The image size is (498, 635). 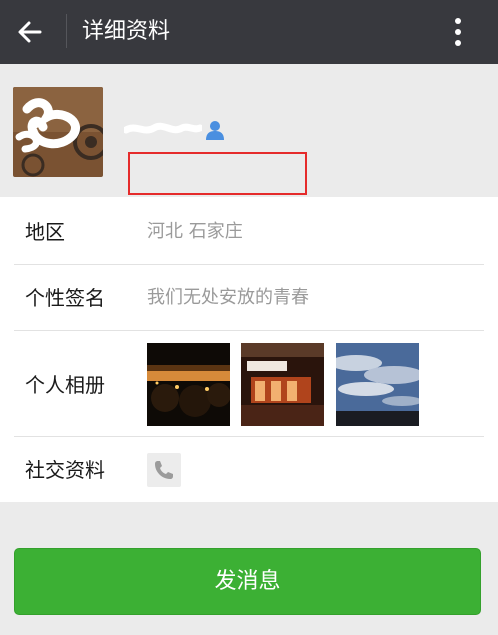 I want to click on header-divider, so click(x=66, y=31).